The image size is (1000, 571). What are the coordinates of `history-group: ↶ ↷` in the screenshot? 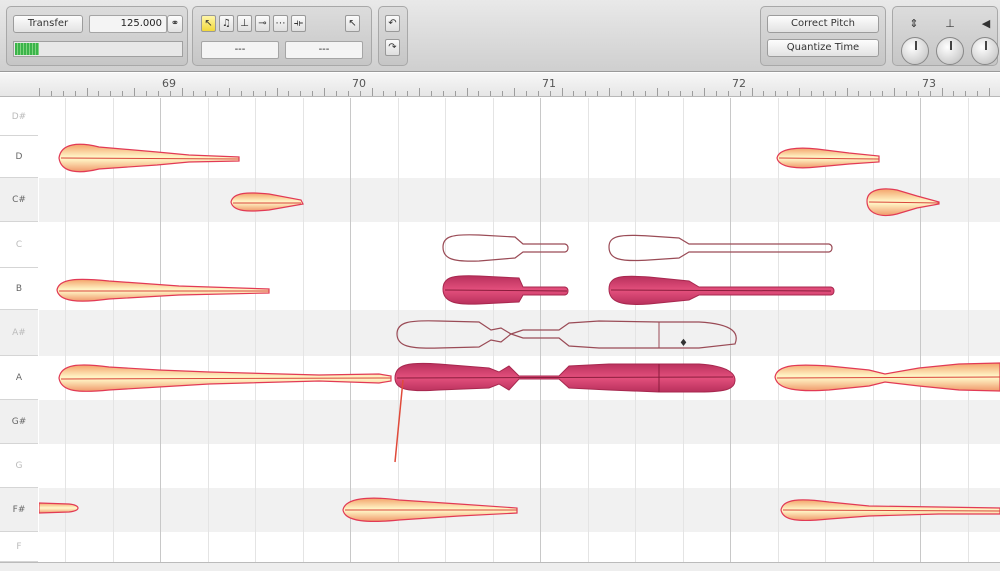 It's located at (393, 36).